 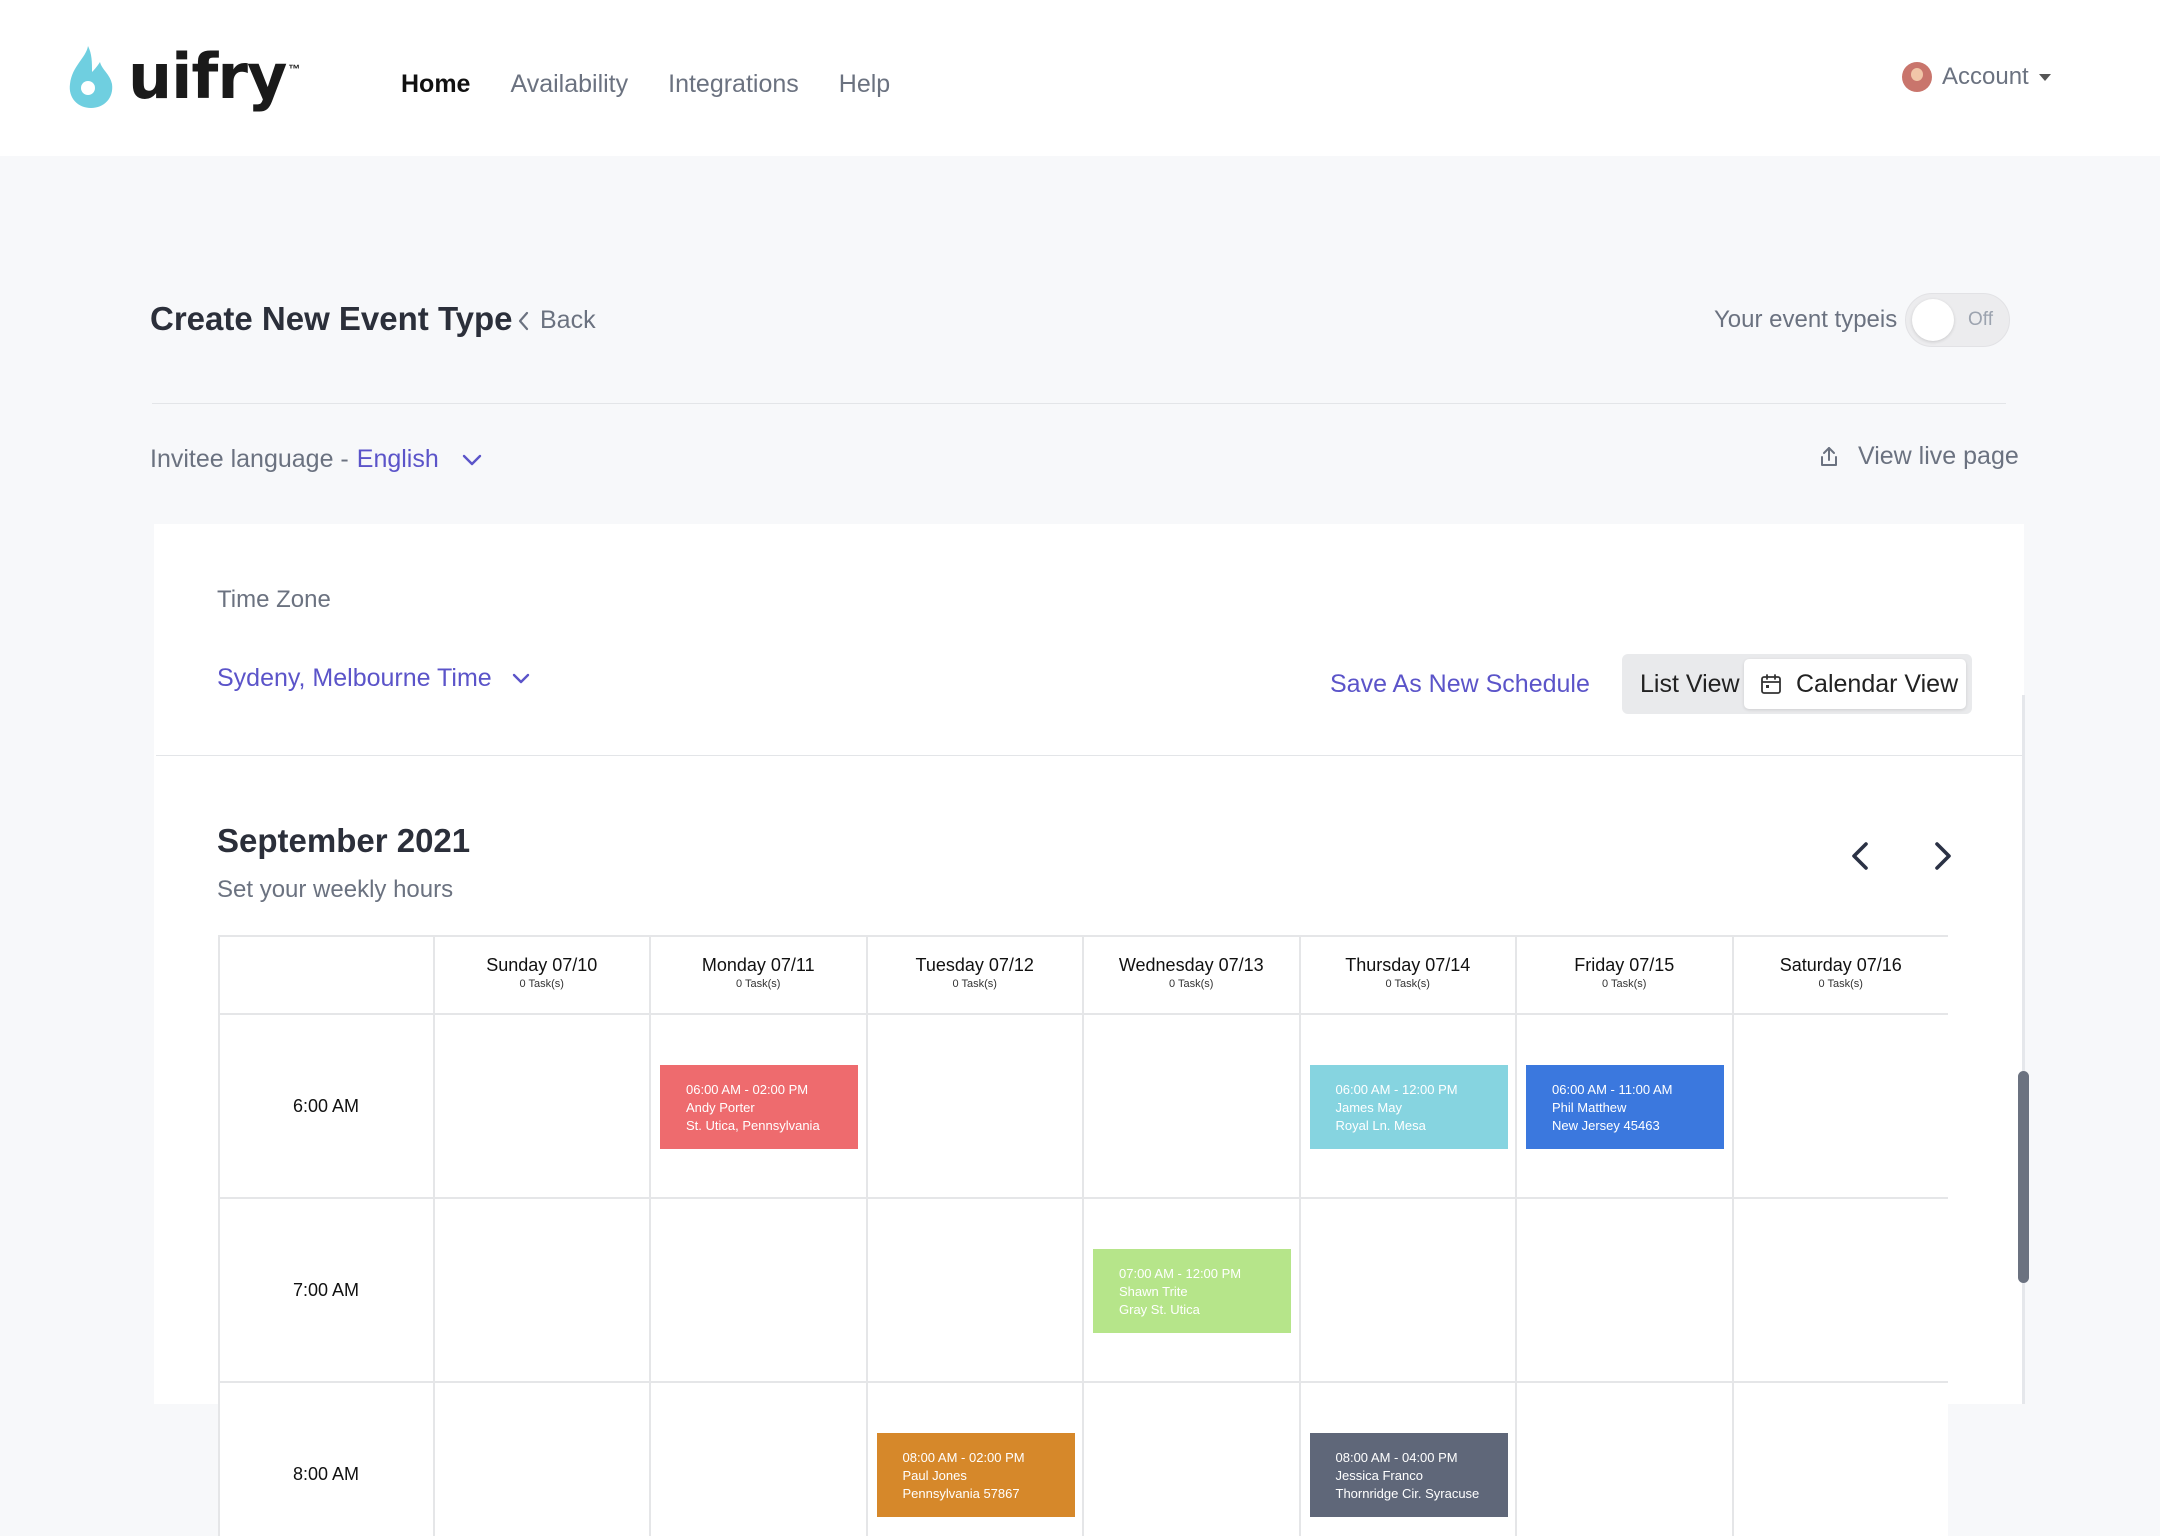 I want to click on day-column-header: Wednesday 07/13 0 Task(s), so click(x=1192, y=975).